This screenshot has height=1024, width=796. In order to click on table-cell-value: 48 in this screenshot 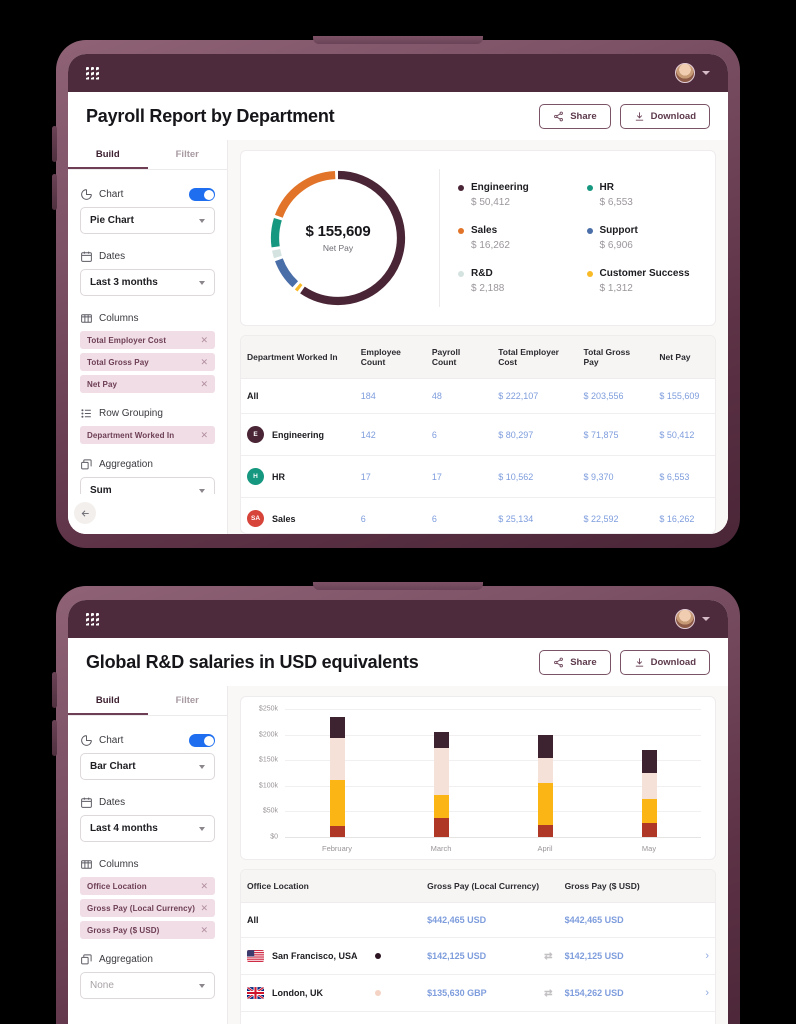, I will do `click(459, 396)`.